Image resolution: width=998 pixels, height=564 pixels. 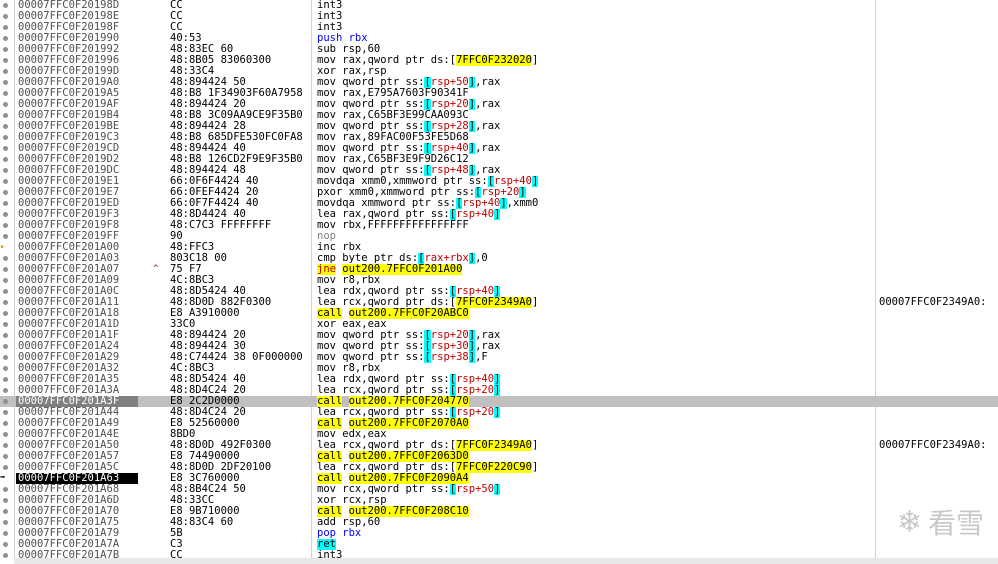 What do you see at coordinates (595, 478) in the screenshot?
I see `instruction-text: call out200.7FFC0F2090A4` at bounding box center [595, 478].